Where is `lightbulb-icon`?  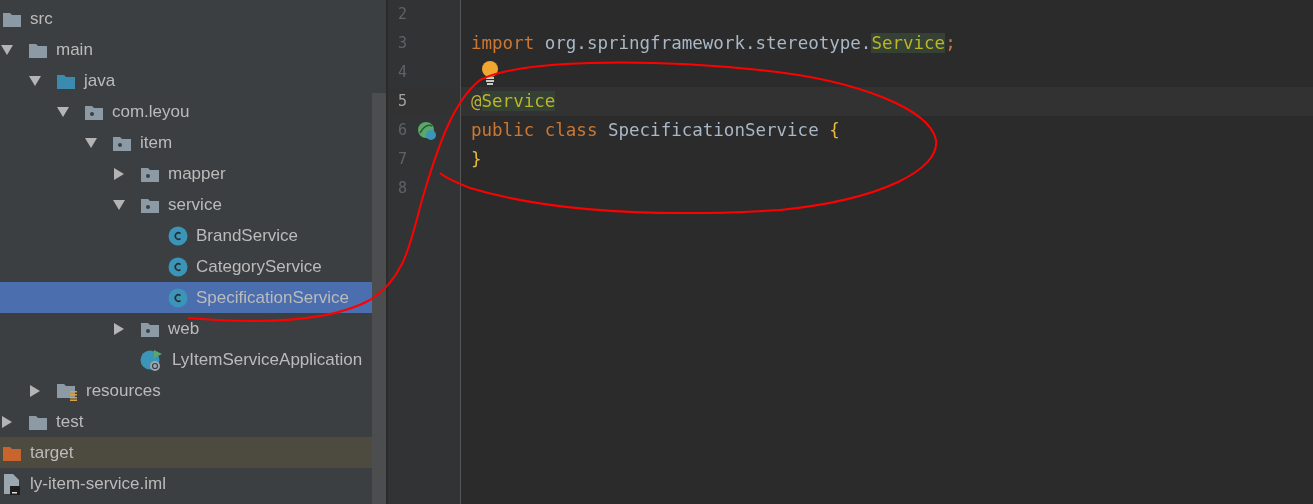 lightbulb-icon is located at coordinates (490, 72).